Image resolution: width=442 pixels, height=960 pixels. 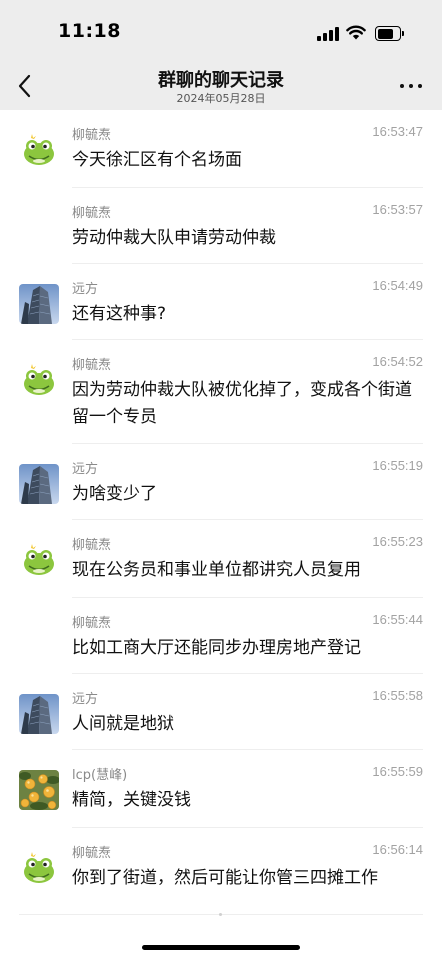 What do you see at coordinates (174, 238) in the screenshot?
I see `message-text: 劳动仲裁大队申请劳动仲裁` at bounding box center [174, 238].